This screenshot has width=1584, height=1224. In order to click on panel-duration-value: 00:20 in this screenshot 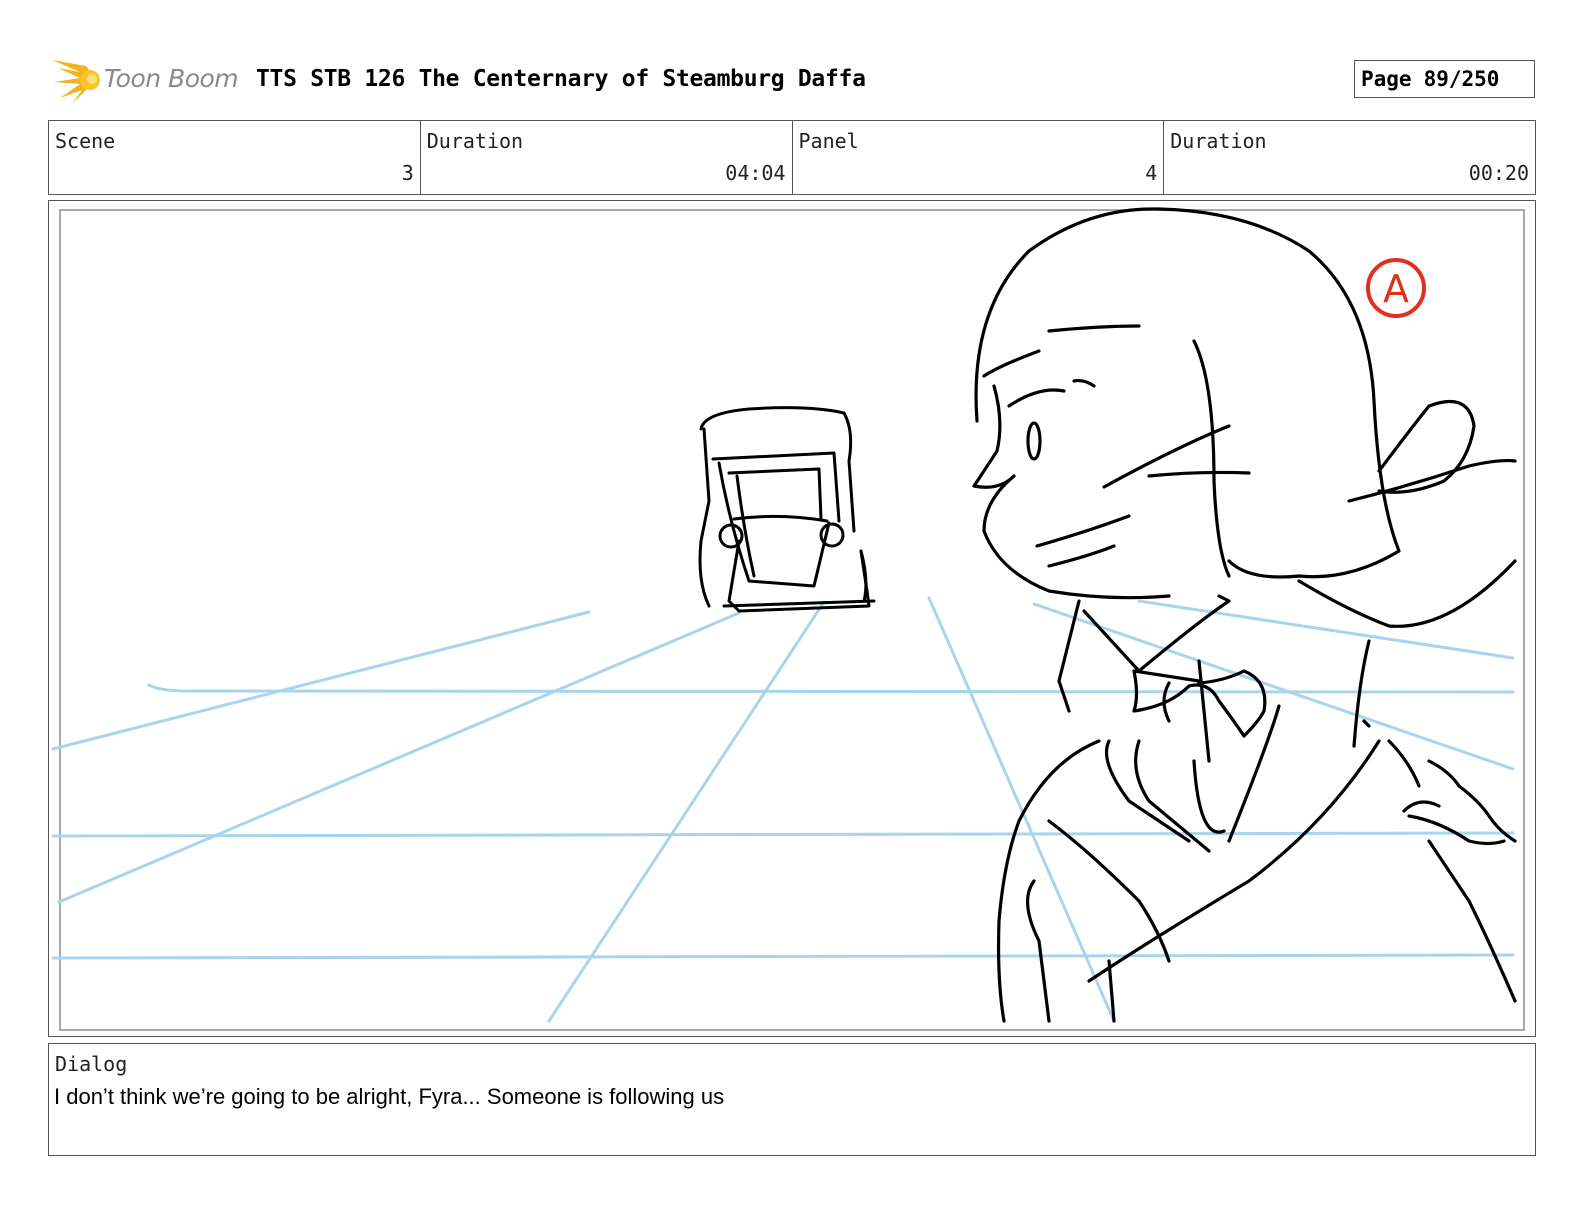, I will do `click(1498, 173)`.